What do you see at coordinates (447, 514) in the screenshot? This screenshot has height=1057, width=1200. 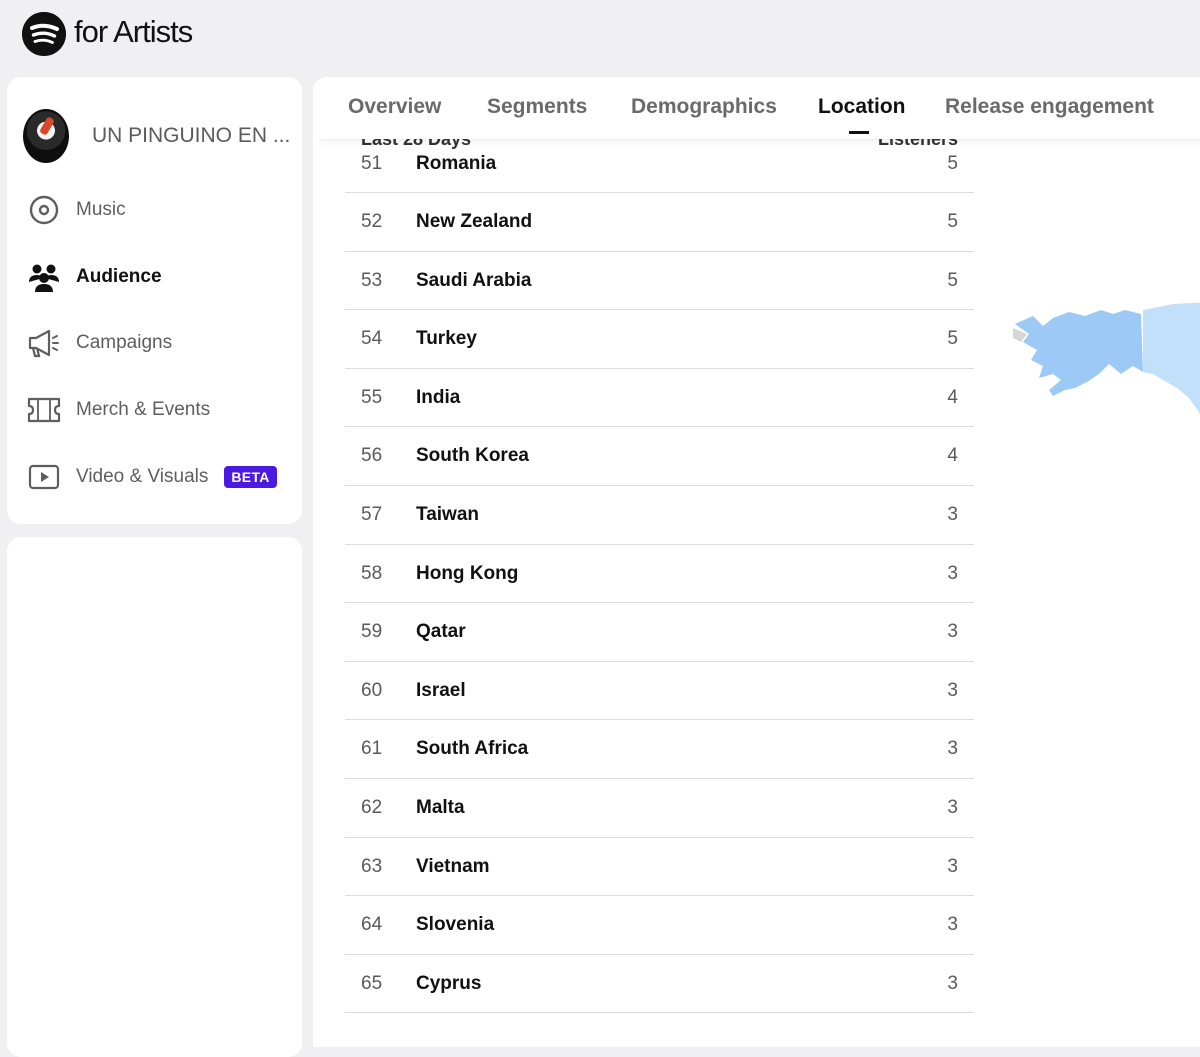 I see `row-country: Taiwan` at bounding box center [447, 514].